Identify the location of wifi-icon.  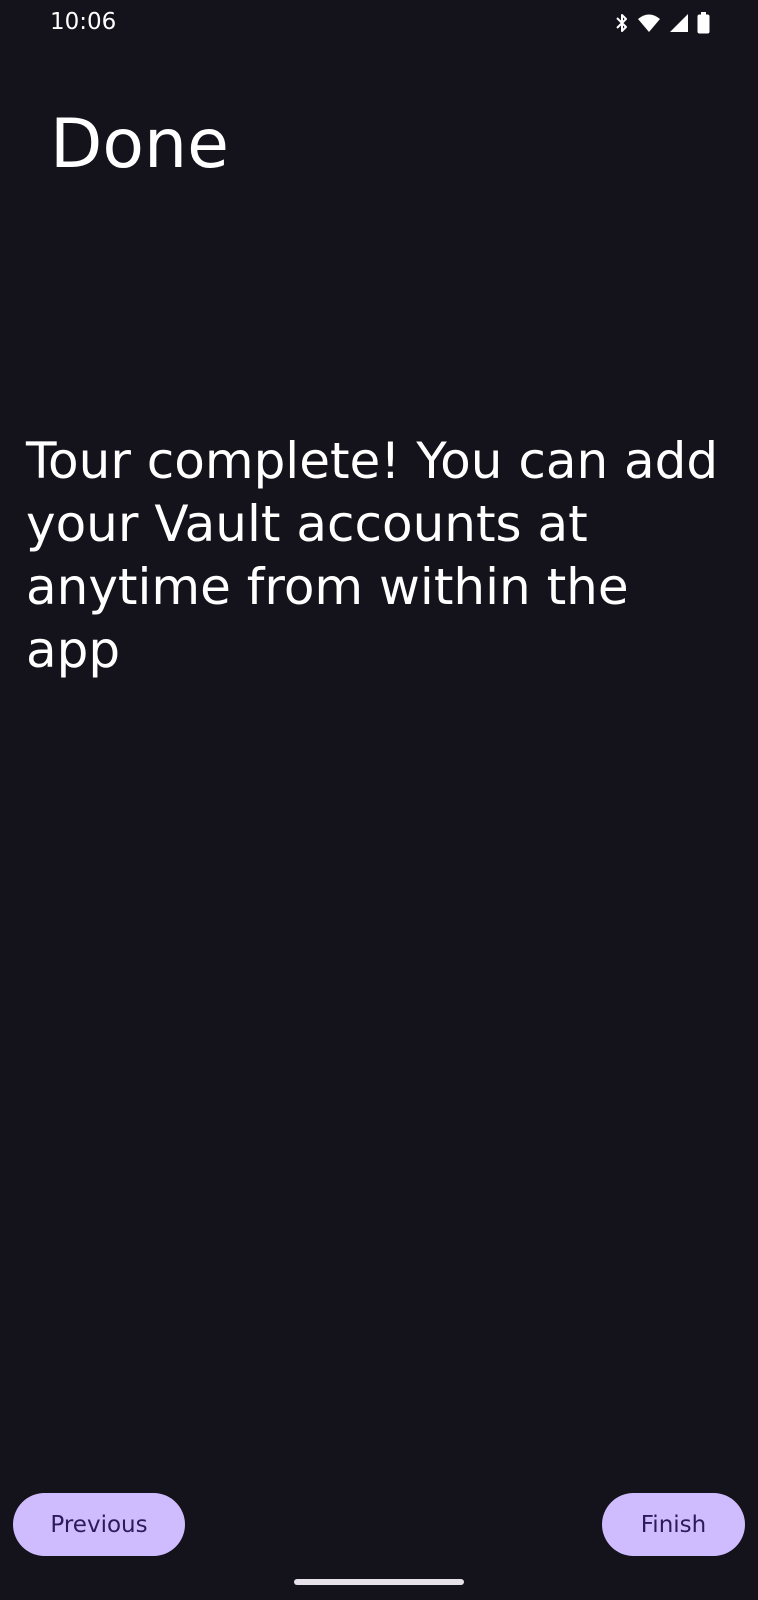
(649, 23).